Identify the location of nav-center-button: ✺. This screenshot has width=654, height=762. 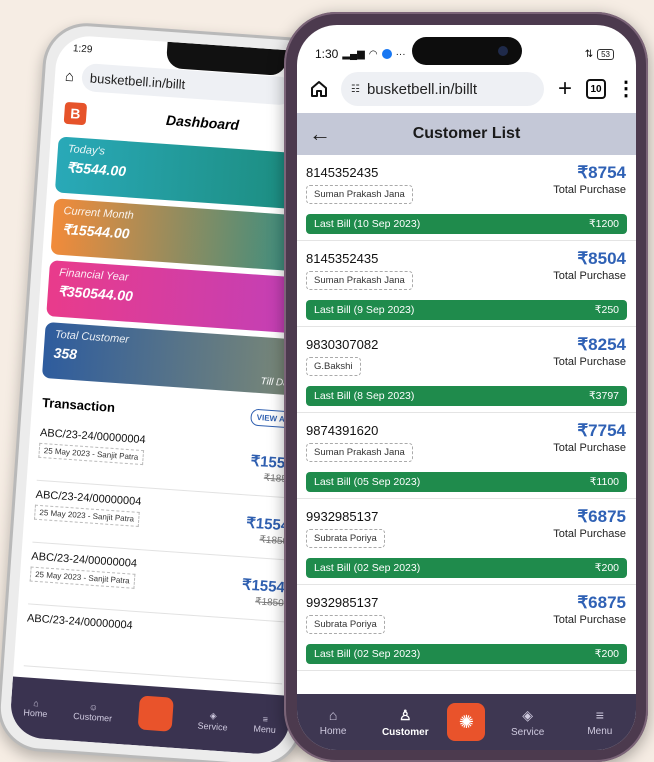
(466, 722).